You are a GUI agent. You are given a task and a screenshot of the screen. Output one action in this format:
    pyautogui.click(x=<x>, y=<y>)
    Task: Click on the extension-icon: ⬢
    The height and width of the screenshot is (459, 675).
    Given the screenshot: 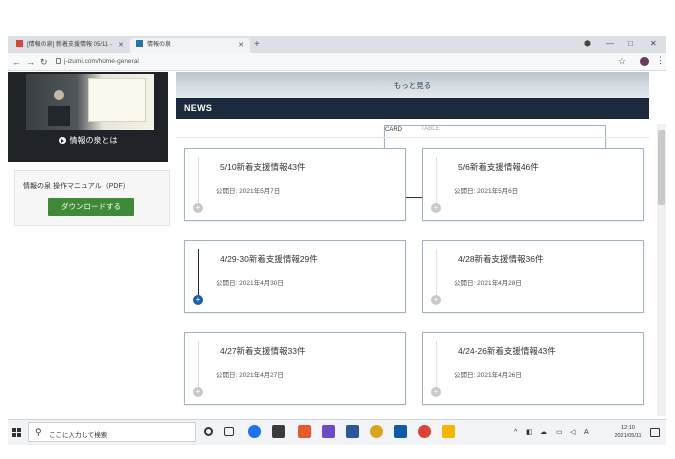 What is the action you would take?
    pyautogui.click(x=587, y=44)
    